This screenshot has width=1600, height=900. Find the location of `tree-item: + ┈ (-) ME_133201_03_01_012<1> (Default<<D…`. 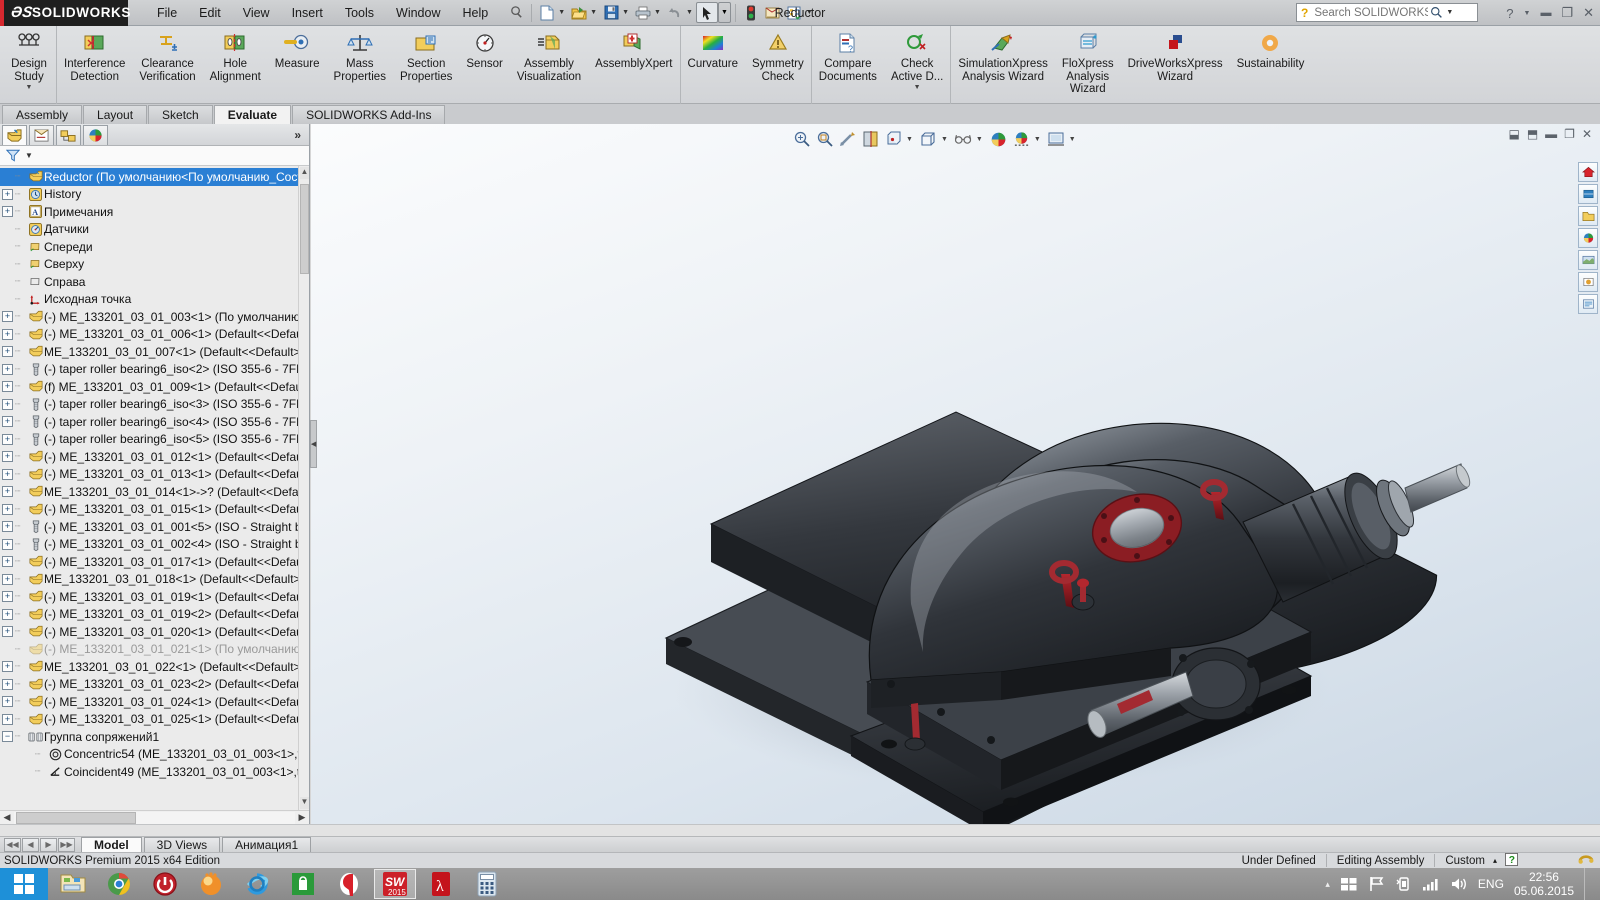

tree-item: + ┈ (-) ME_133201_03_01_012<1> (Default<<D… is located at coordinates (154, 457).